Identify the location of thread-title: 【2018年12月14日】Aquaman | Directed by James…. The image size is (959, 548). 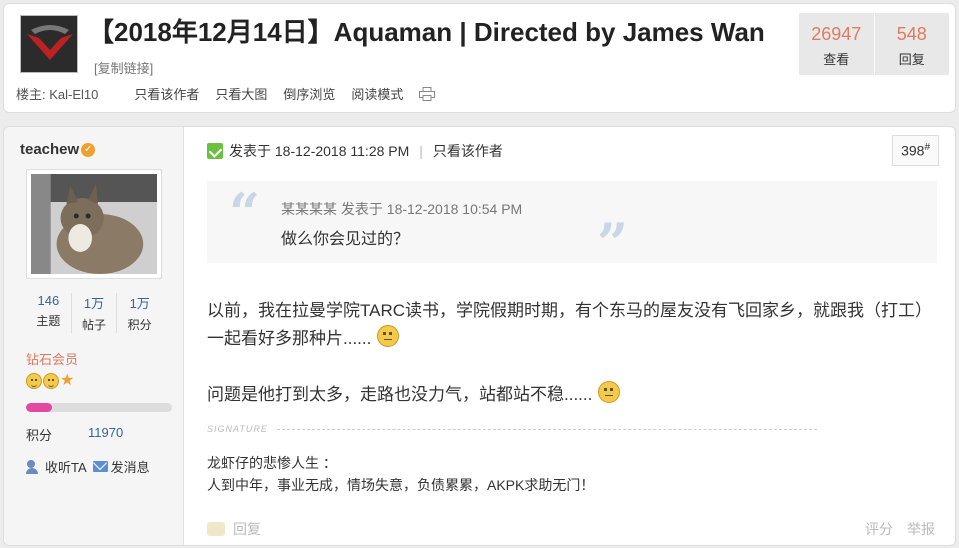
(428, 50).